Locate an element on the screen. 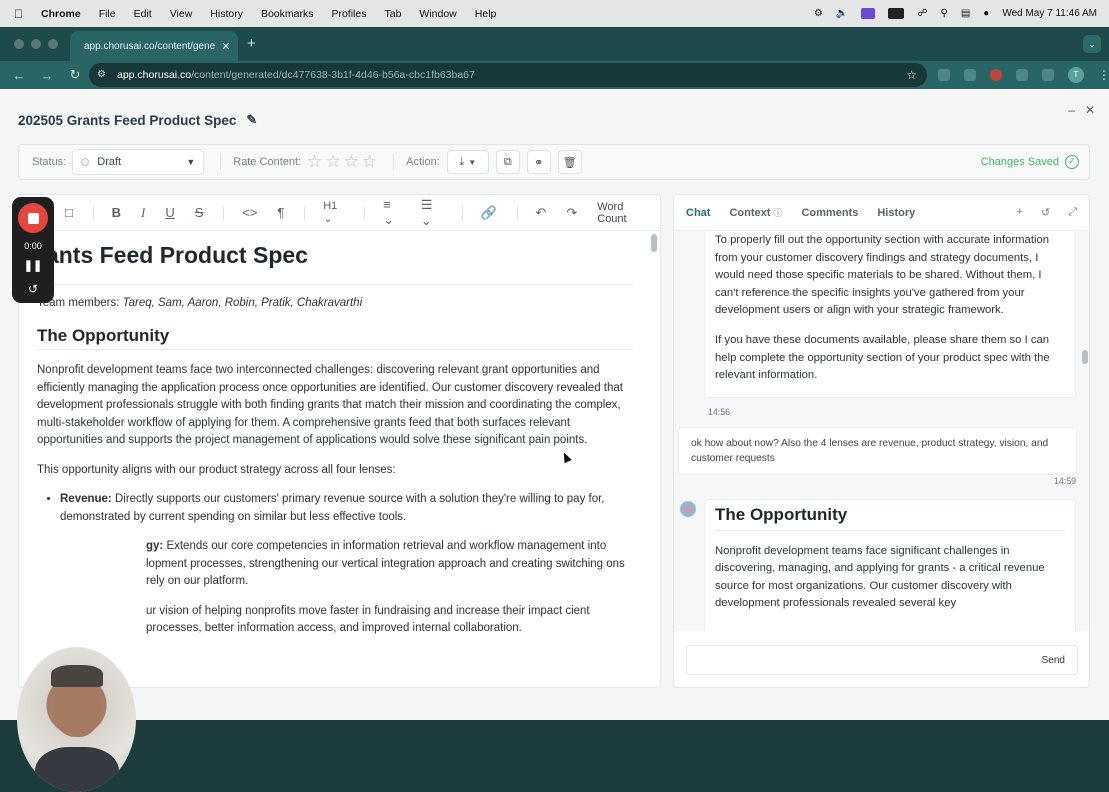 The width and height of the screenshot is (1109, 792). volume-icon: 🔈 is located at coordinates (842, 13).